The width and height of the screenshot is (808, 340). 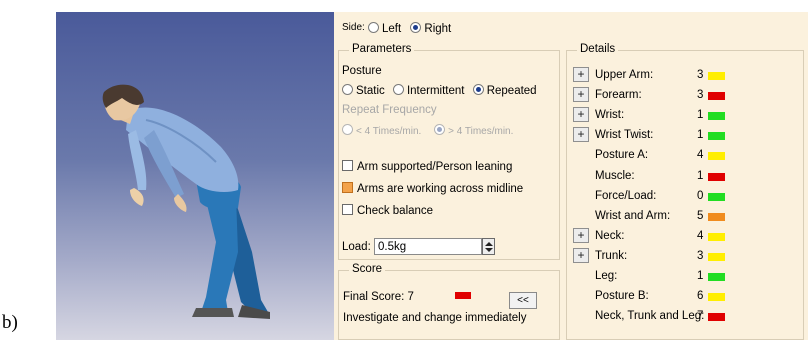 What do you see at coordinates (511, 91) in the screenshot?
I see `posture-repeated-label: Repeated` at bounding box center [511, 91].